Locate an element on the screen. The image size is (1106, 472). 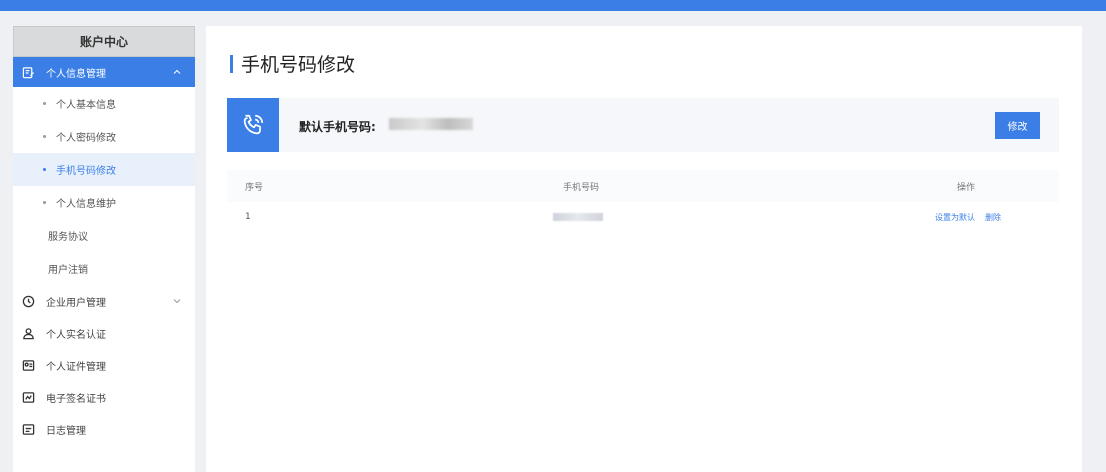
sidebar-item-label: 个人基本信息 is located at coordinates (86, 105).